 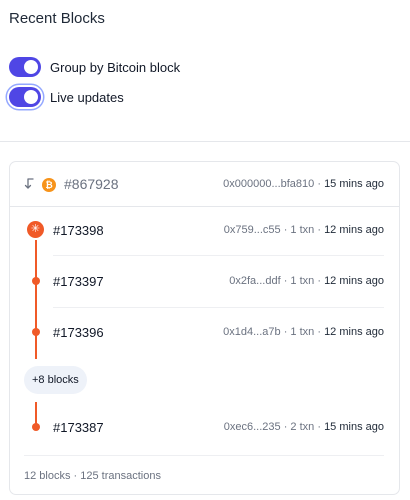 What do you see at coordinates (354, 427) in the screenshot?
I see `block-time: 15 mins ago` at bounding box center [354, 427].